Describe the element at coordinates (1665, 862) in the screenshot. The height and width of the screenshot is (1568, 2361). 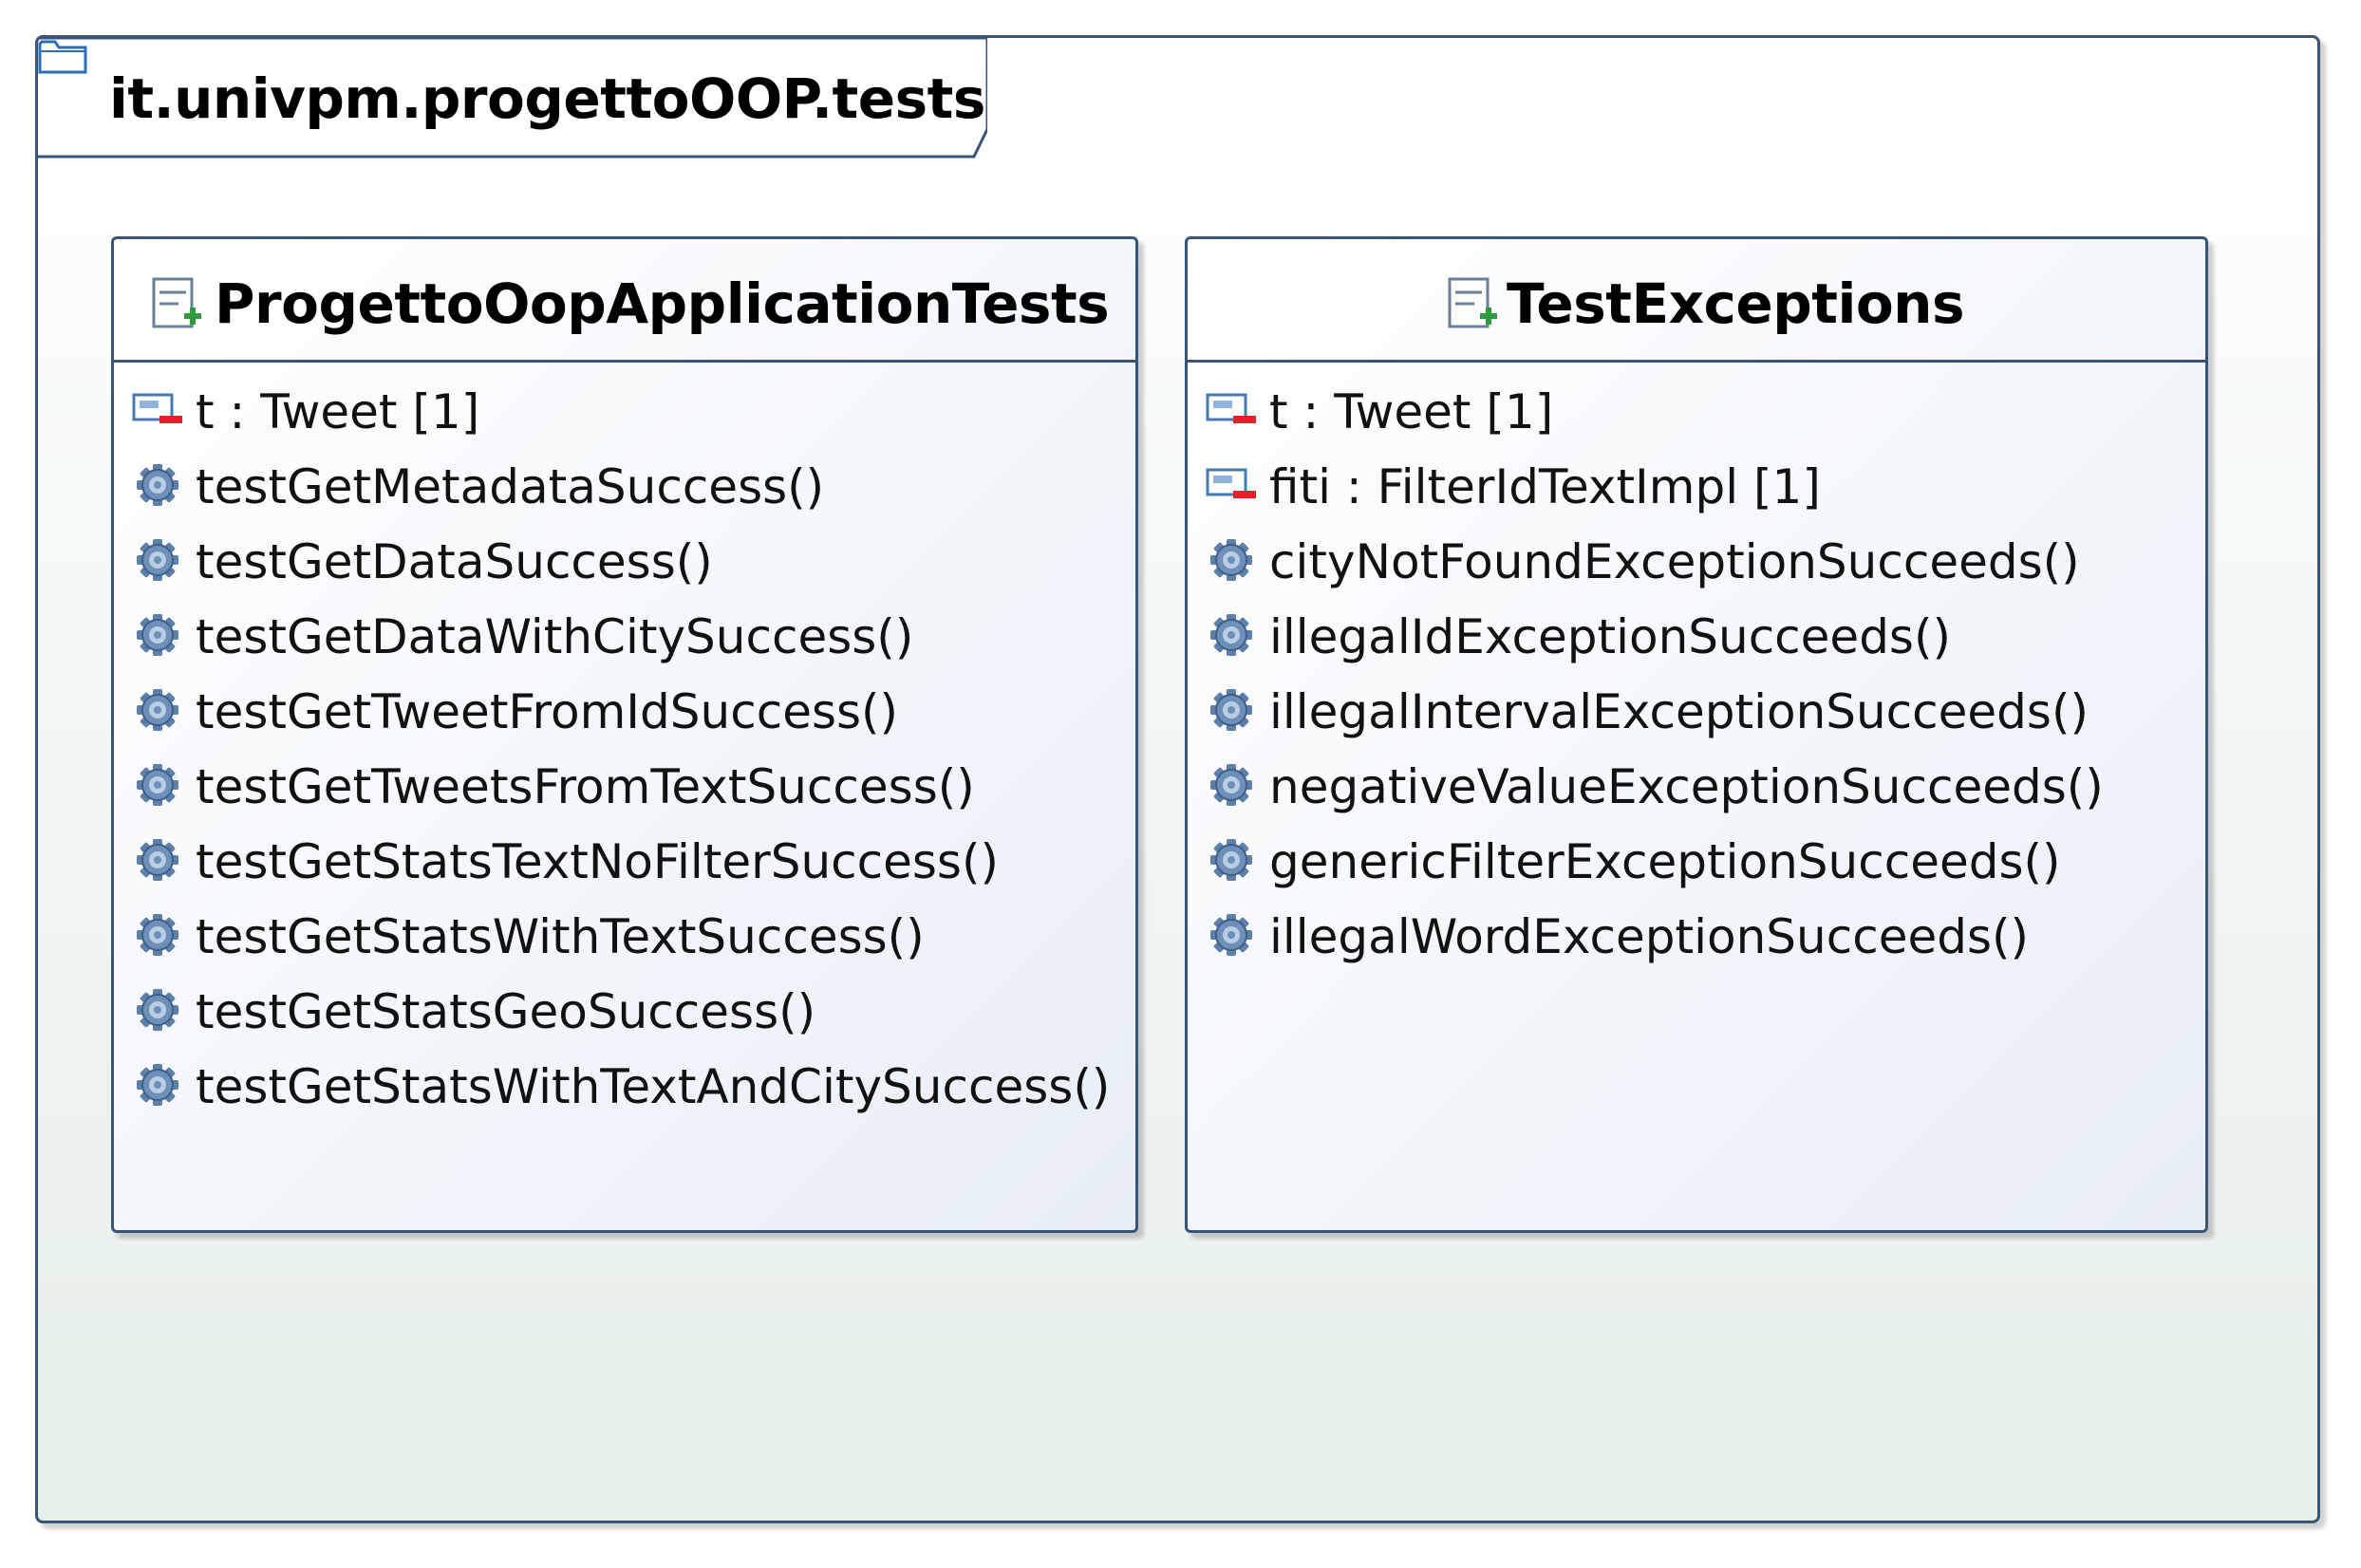
I see `operation-label: genericFilterExceptionSucceeds()` at that location.